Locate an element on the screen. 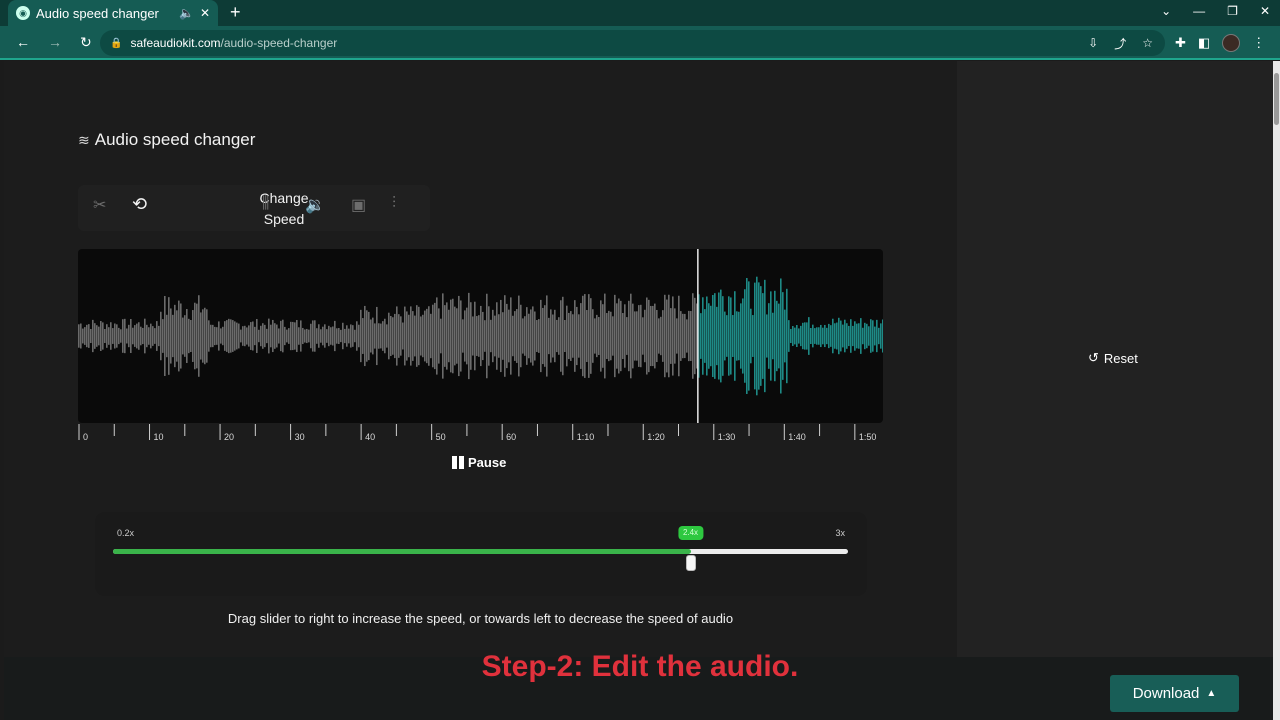 This screenshot has width=1280, height=720. install-app-icon: ⇩ is located at coordinates (1093, 43).